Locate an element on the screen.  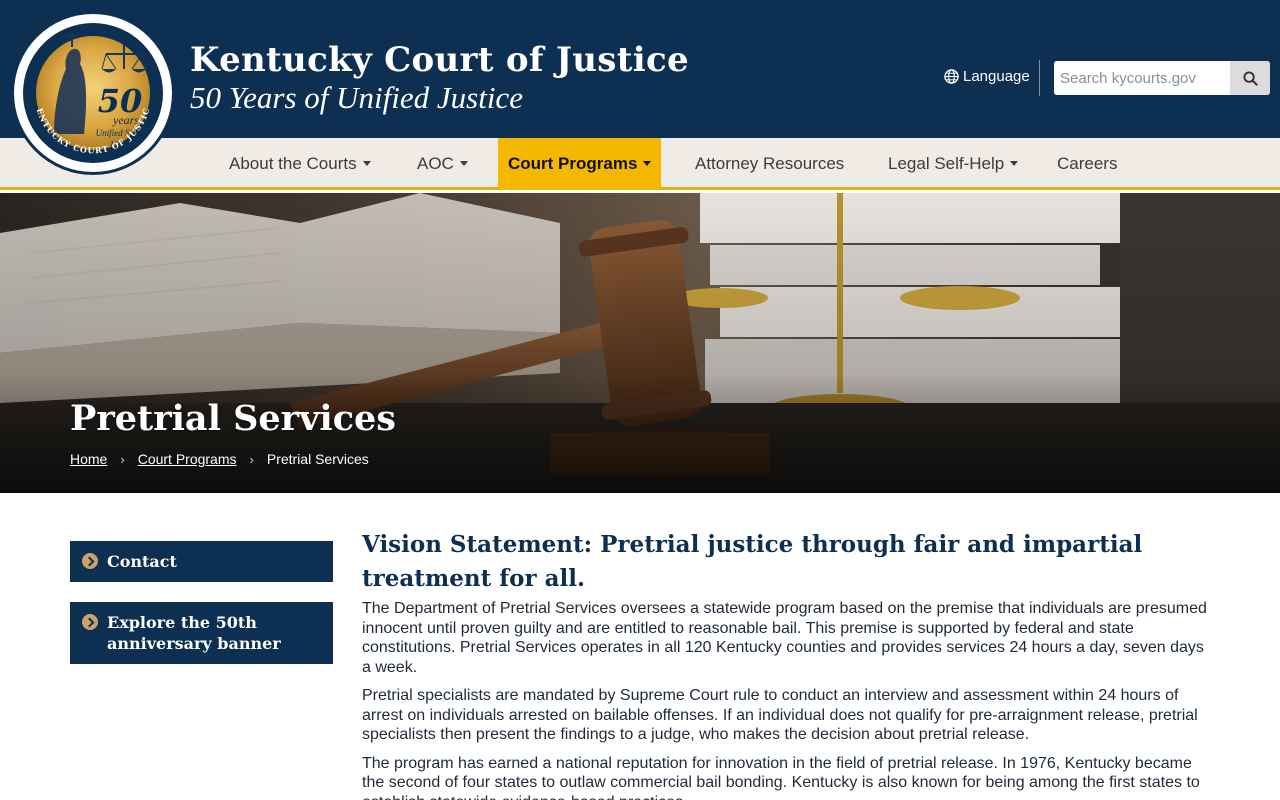
nav-label: Legal Self-Help is located at coordinates (946, 163).